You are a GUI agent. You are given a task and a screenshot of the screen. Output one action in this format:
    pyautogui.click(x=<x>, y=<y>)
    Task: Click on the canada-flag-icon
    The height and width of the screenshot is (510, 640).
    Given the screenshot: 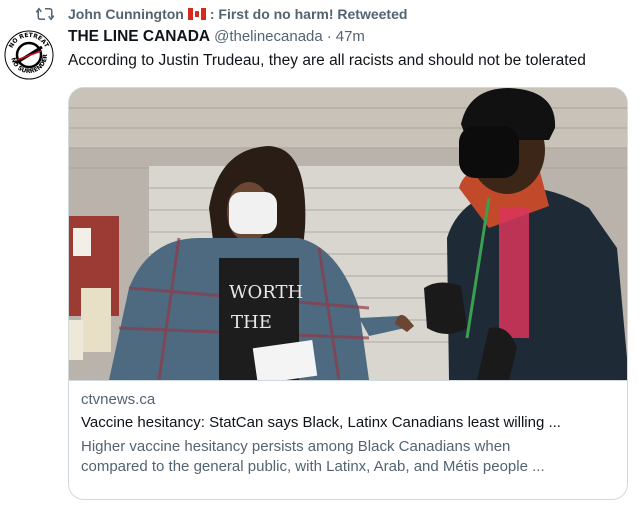 What is the action you would take?
    pyautogui.click(x=196, y=14)
    